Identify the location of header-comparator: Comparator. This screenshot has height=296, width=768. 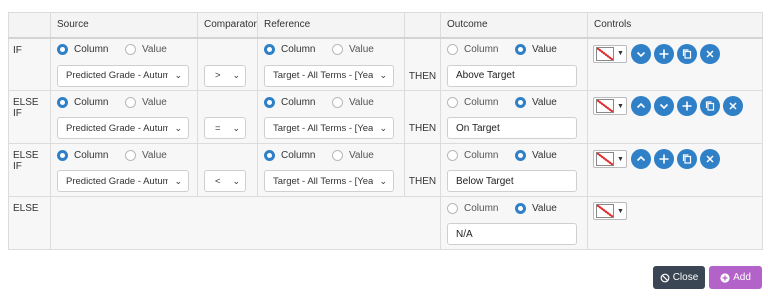
(227, 25).